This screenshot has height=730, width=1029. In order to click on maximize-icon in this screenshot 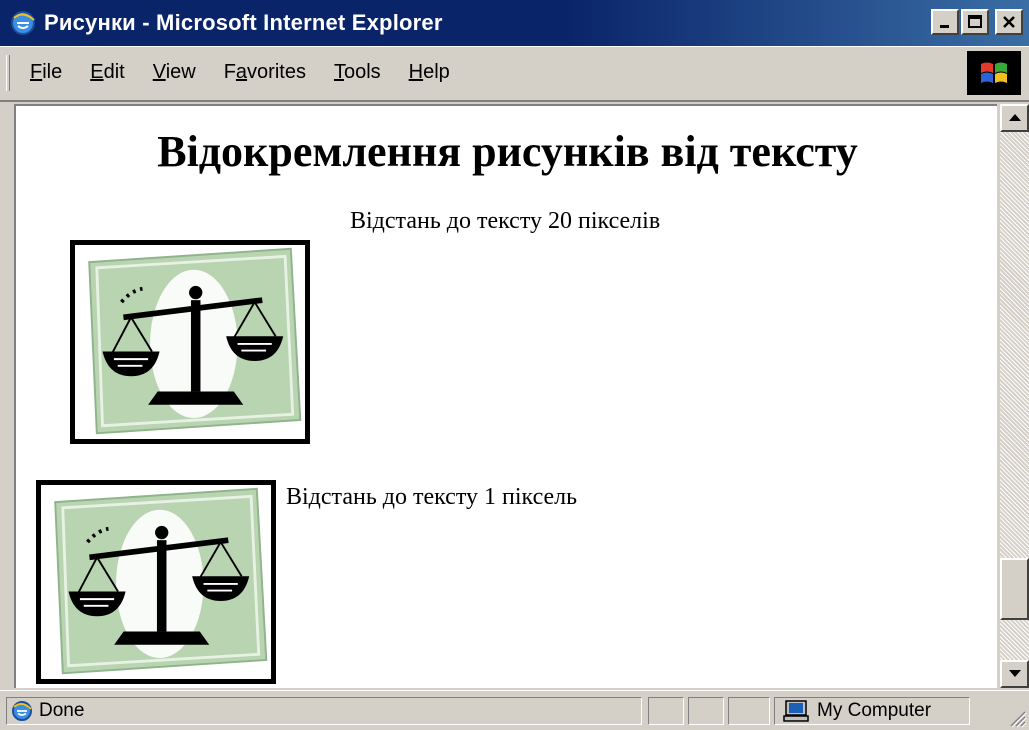, I will do `click(975, 21)`.